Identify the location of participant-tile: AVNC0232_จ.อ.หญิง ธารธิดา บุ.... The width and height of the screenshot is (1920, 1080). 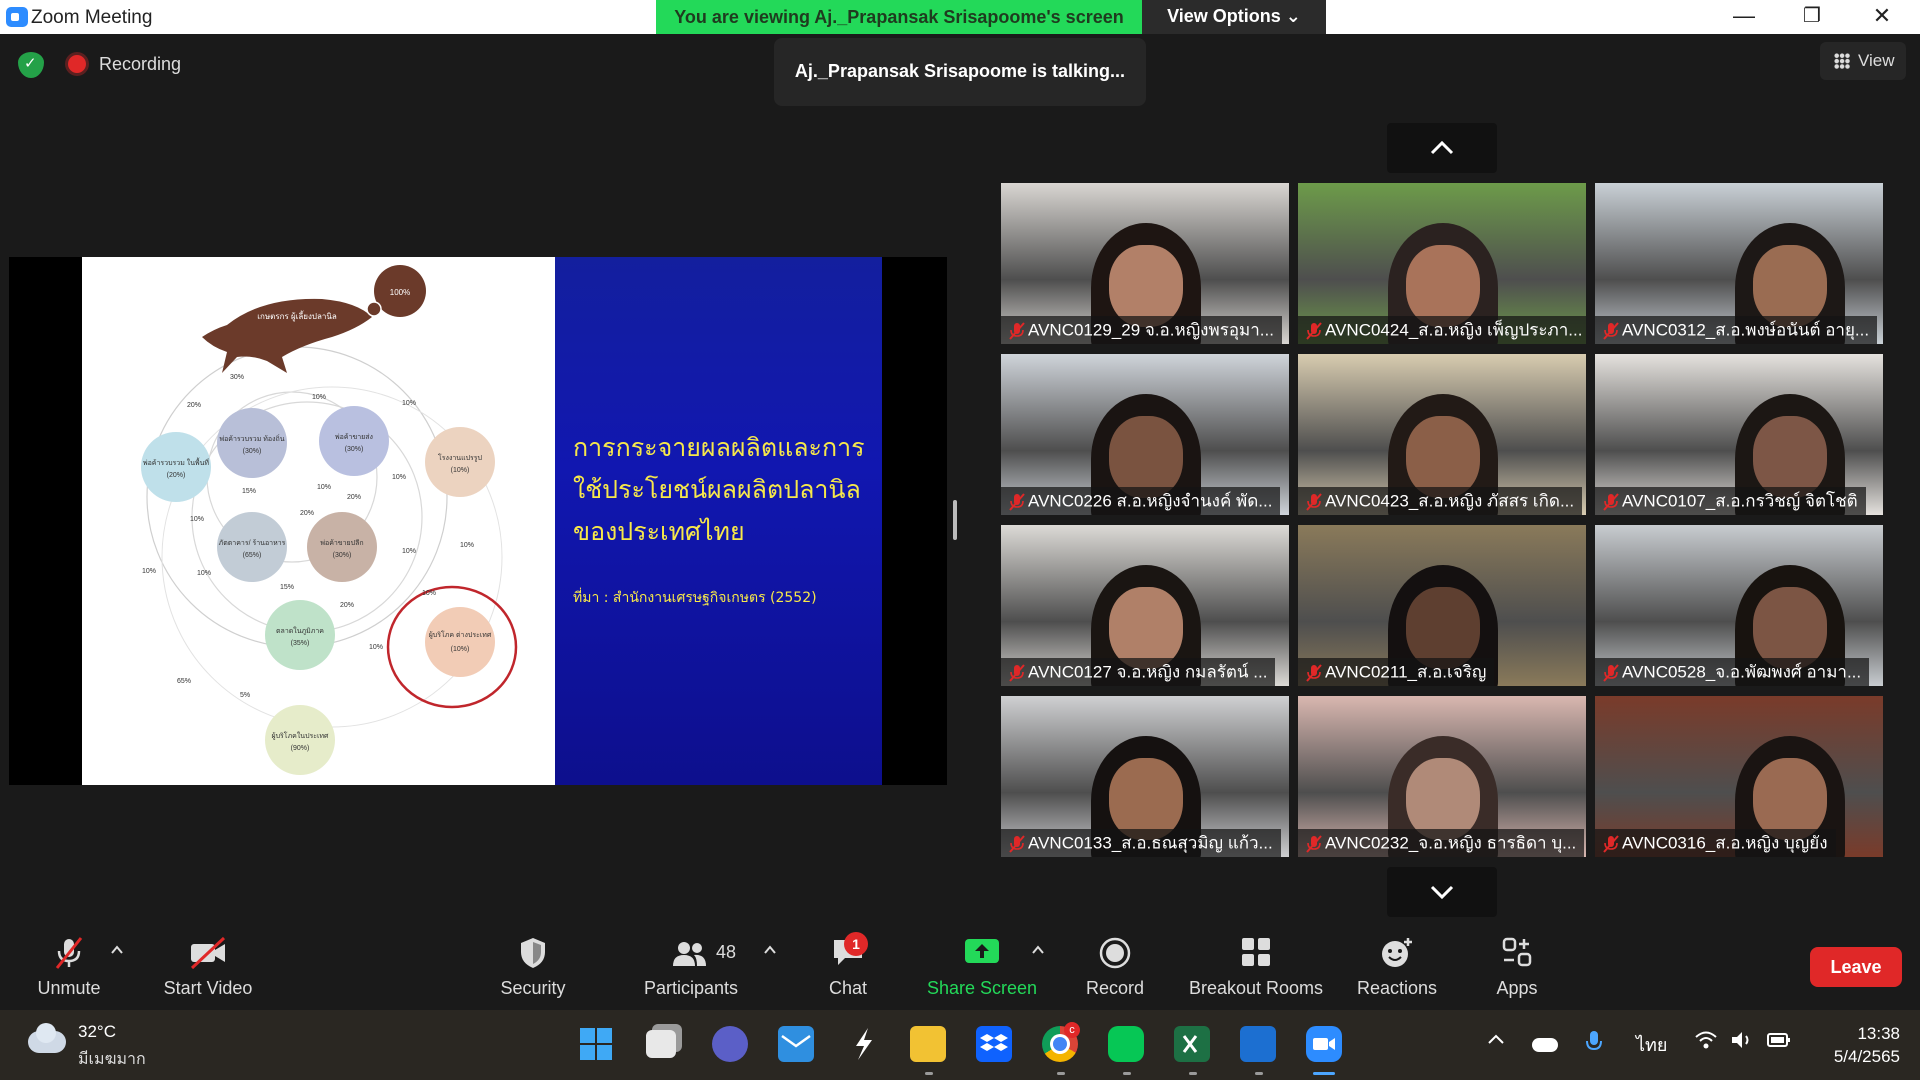
(1442, 776).